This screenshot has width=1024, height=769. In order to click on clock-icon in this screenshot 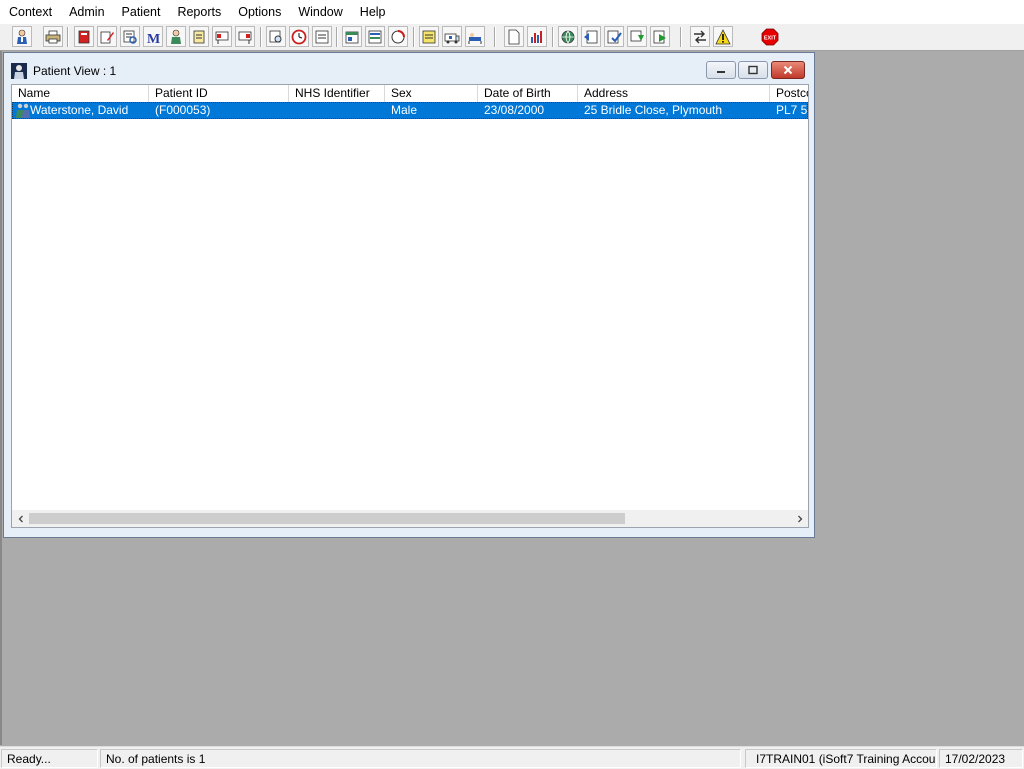, I will do `click(299, 36)`.